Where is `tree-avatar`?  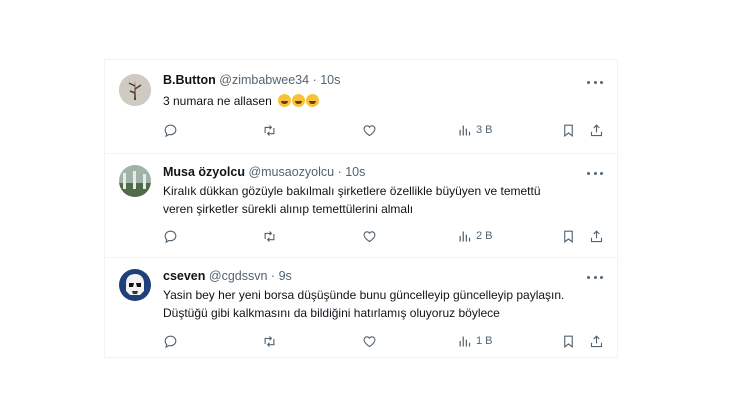 tree-avatar is located at coordinates (135, 90).